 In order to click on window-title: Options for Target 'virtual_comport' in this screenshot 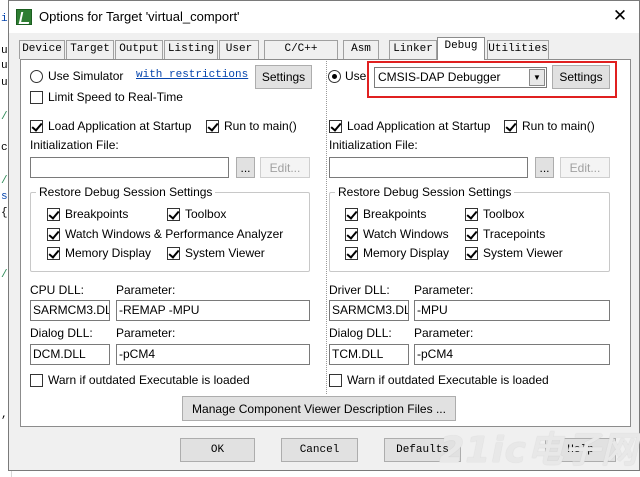, I will do `click(139, 16)`.